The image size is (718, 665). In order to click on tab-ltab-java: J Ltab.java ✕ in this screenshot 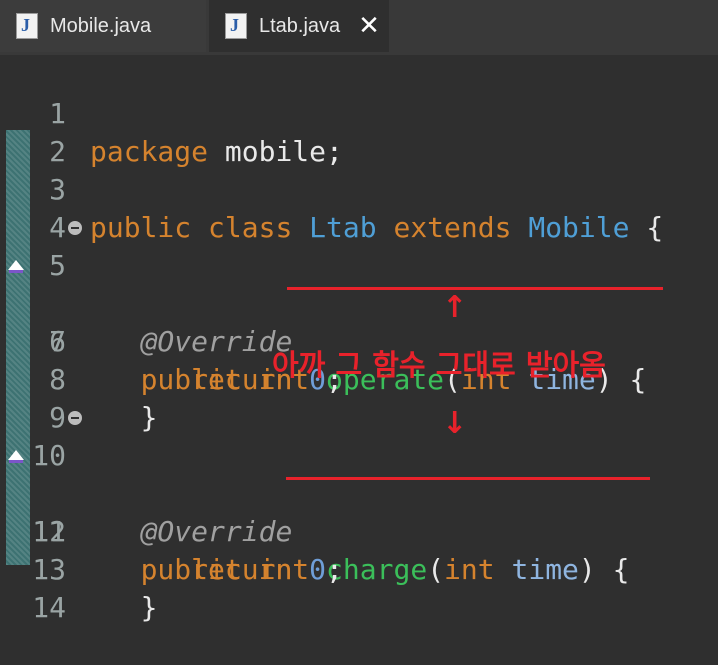, I will do `click(299, 26)`.